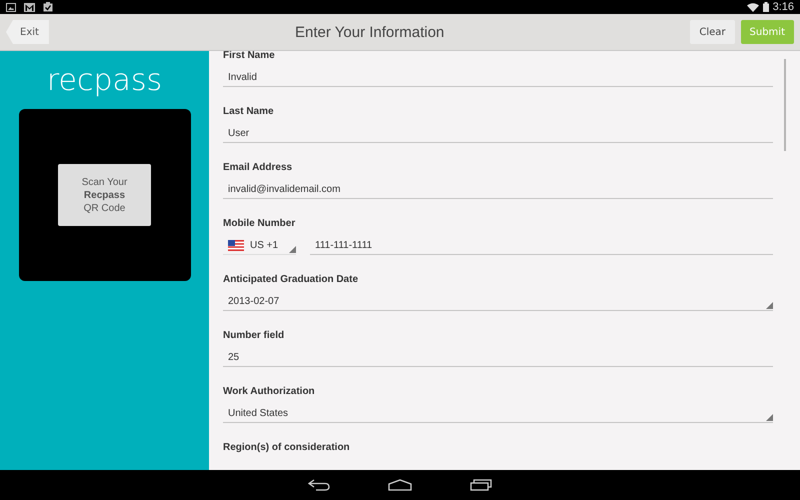  I want to click on back-icon, so click(319, 485).